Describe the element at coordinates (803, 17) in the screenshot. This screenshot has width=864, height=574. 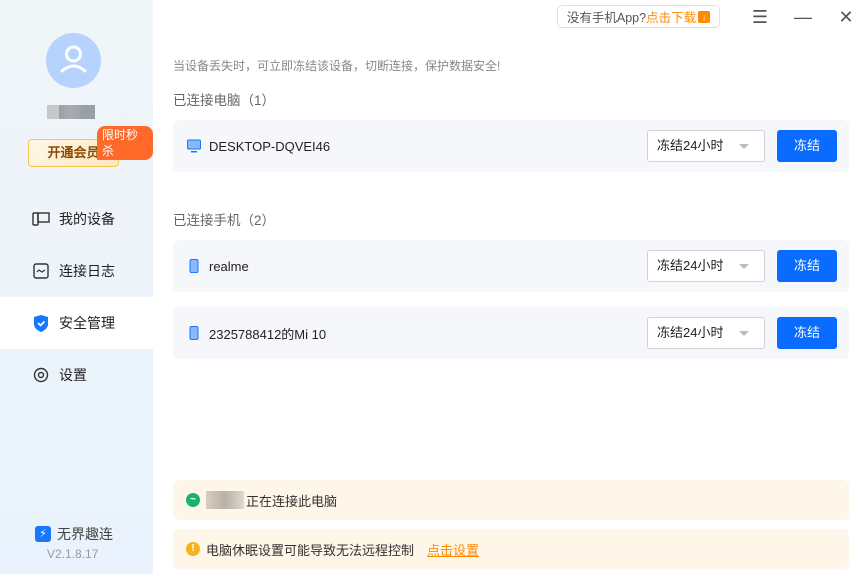
I see `minimize-icon: —` at that location.